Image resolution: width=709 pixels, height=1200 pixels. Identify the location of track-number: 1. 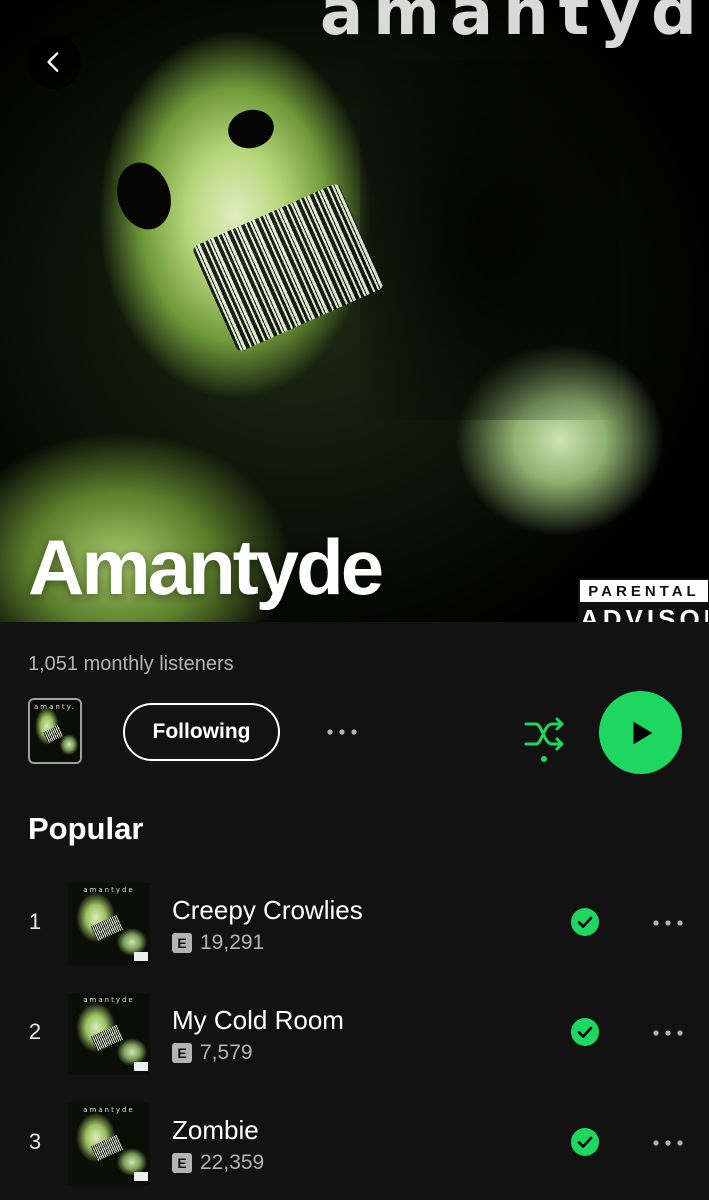
(35, 921).